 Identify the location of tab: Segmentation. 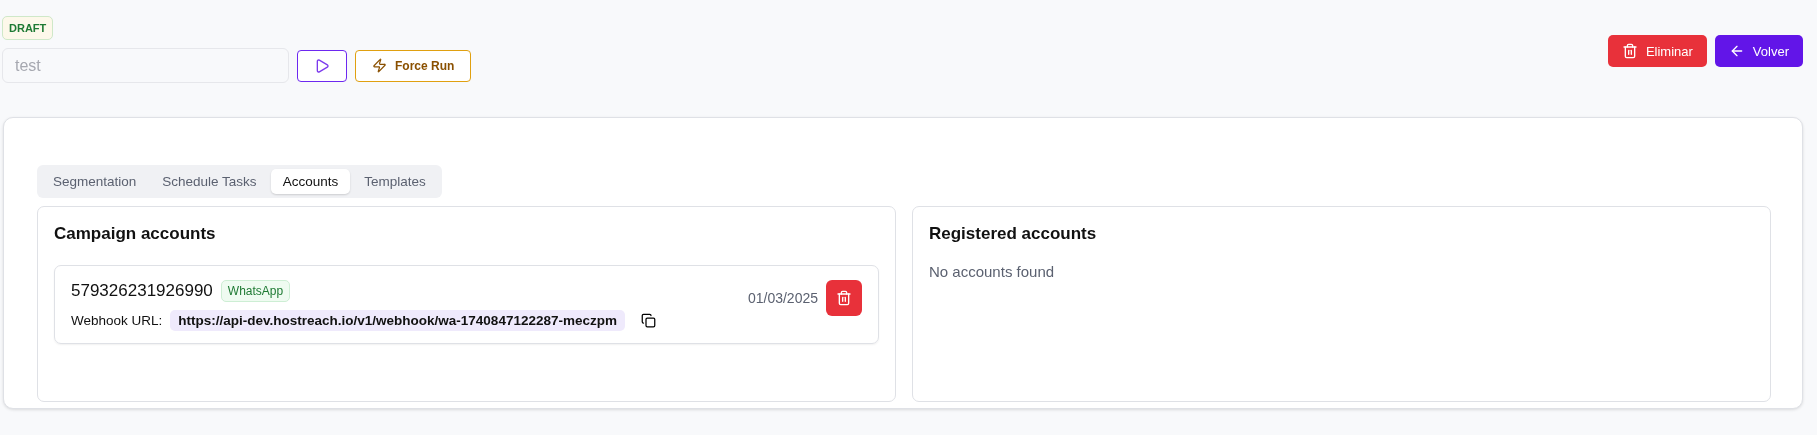
(95, 181).